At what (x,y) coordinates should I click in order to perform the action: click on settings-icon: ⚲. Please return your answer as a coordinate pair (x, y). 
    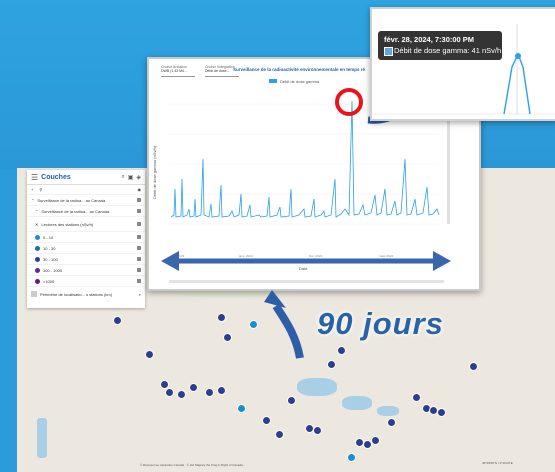
    Looking at the image, I should click on (40, 189).